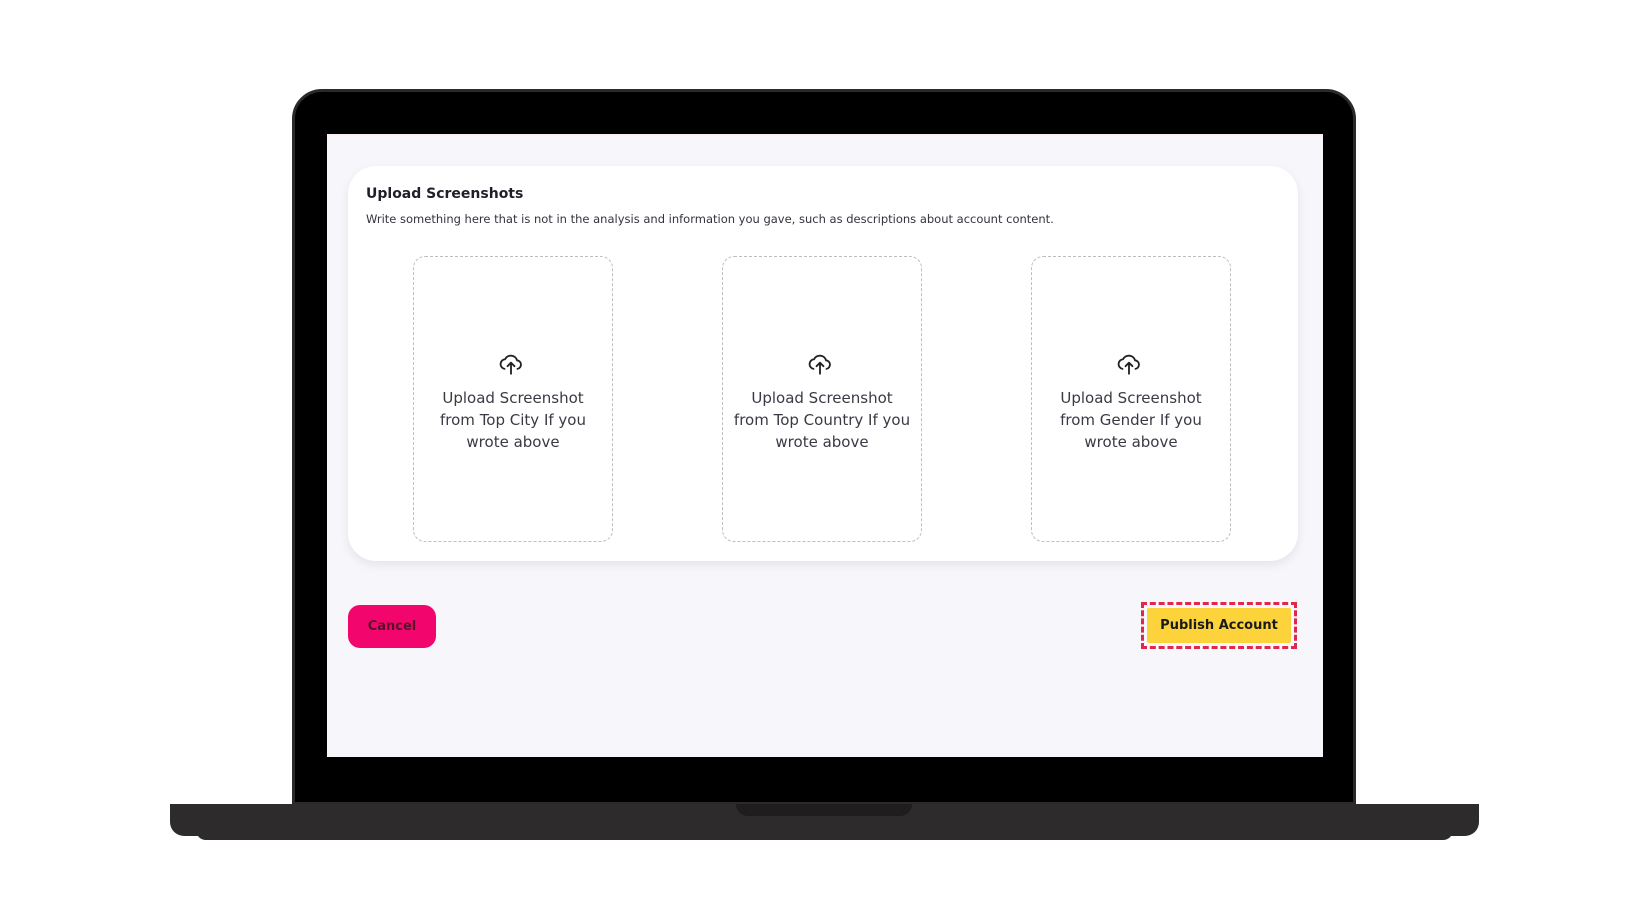 This screenshot has width=1640, height=924. I want to click on section-title: Upload Screenshots, so click(445, 194).